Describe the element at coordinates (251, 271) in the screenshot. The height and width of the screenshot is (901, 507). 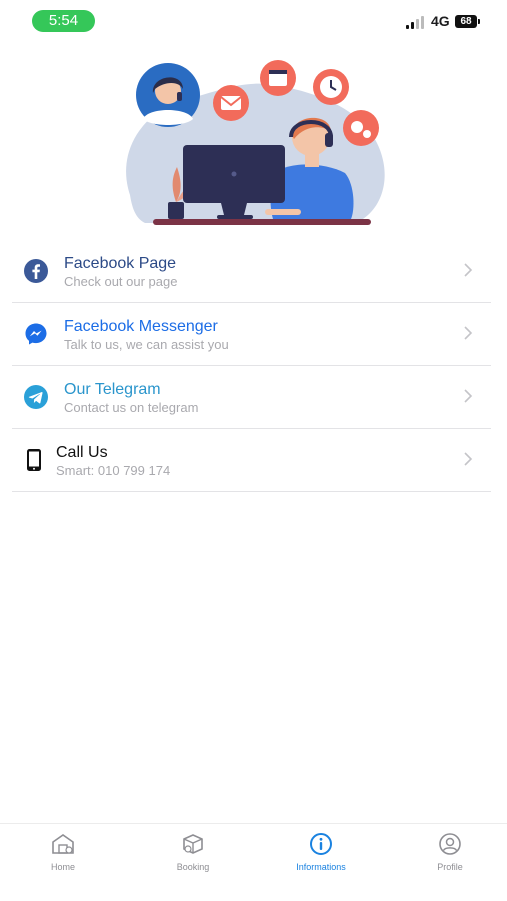
I see `facebook-page-row: Facebook Page Check out our page` at that location.